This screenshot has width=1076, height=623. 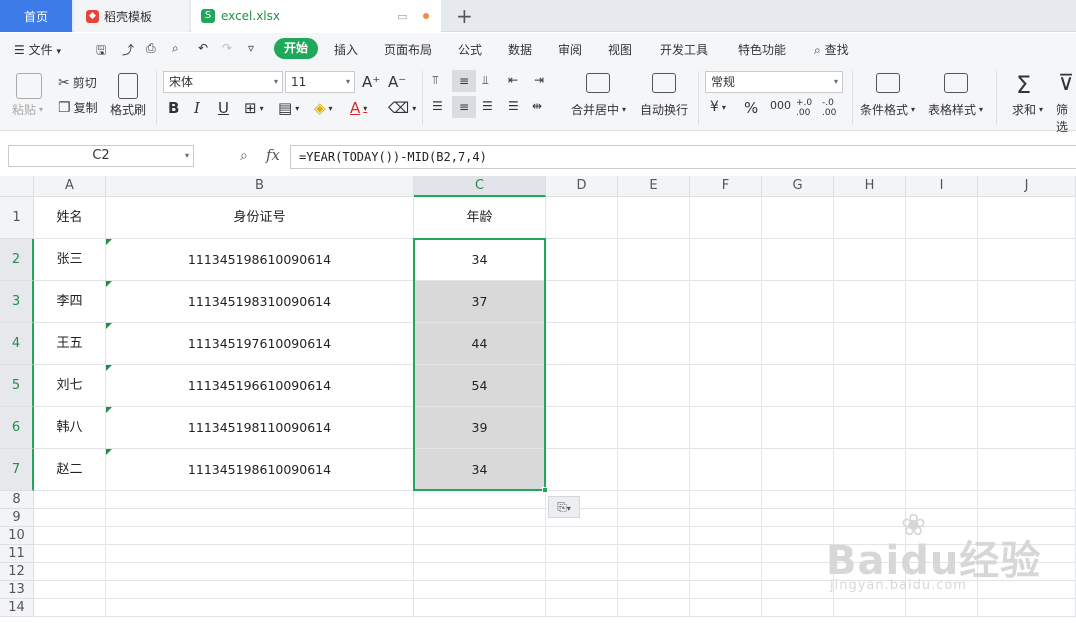 I want to click on column-header-g: G, so click(x=798, y=186).